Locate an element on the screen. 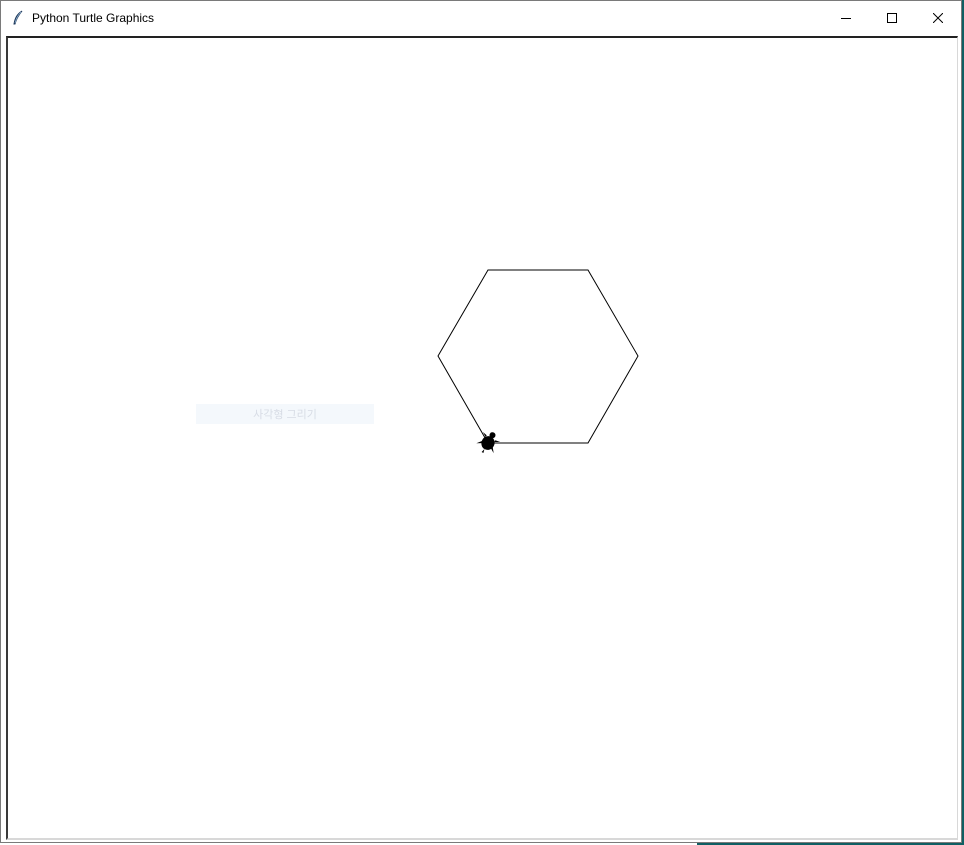 The height and width of the screenshot is (845, 964). drawing-layer is located at coordinates (538, 361).